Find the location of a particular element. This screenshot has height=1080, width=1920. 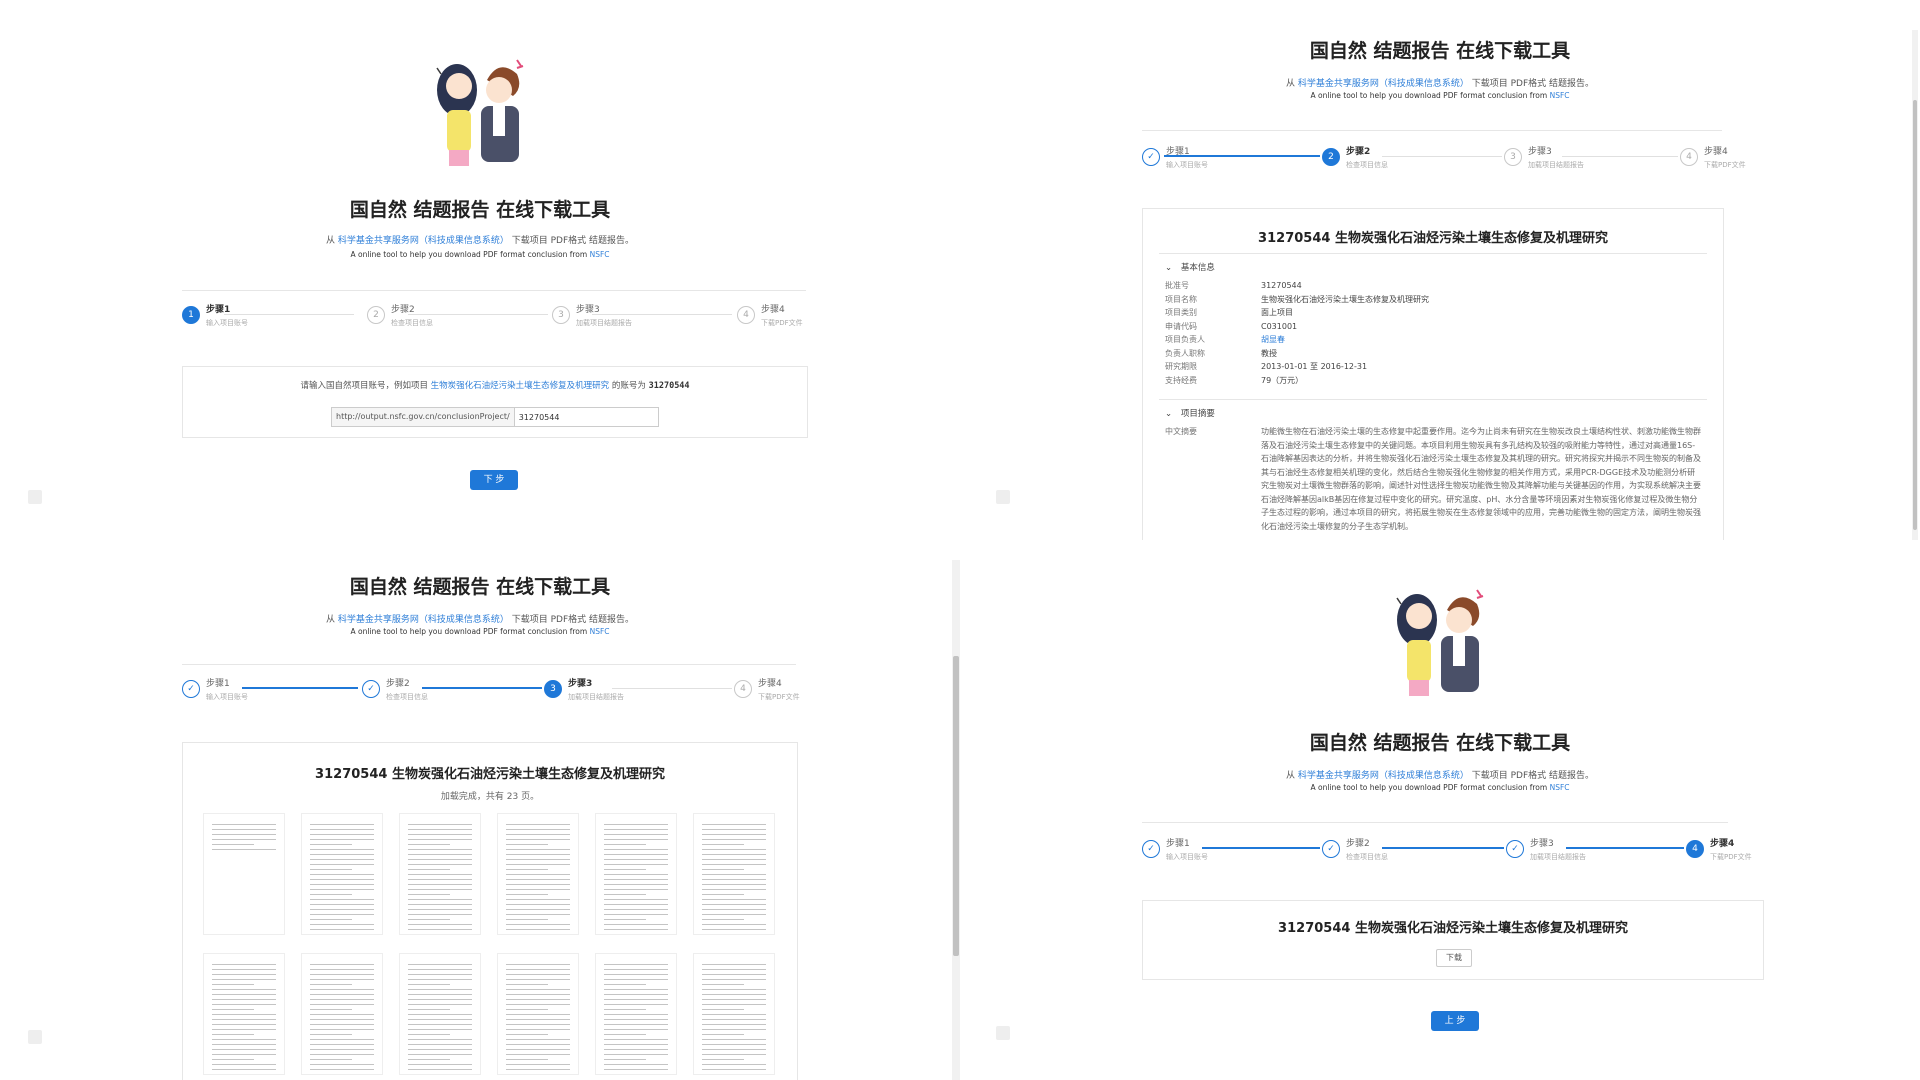

divider is located at coordinates (1433, 253).